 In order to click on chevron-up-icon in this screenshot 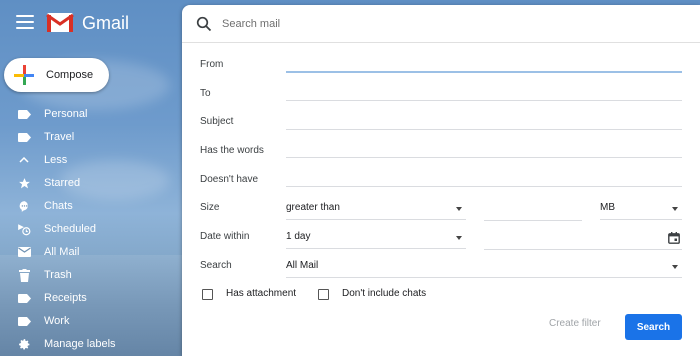, I will do `click(24, 160)`.